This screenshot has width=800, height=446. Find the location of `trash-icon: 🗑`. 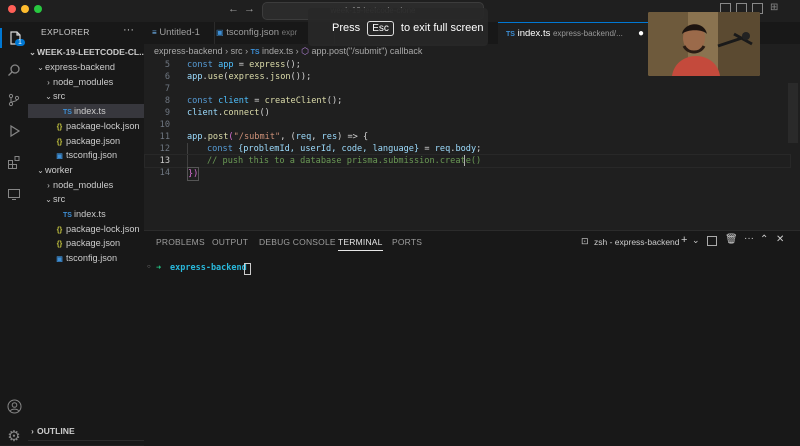

trash-icon: 🗑 is located at coordinates (731, 239).